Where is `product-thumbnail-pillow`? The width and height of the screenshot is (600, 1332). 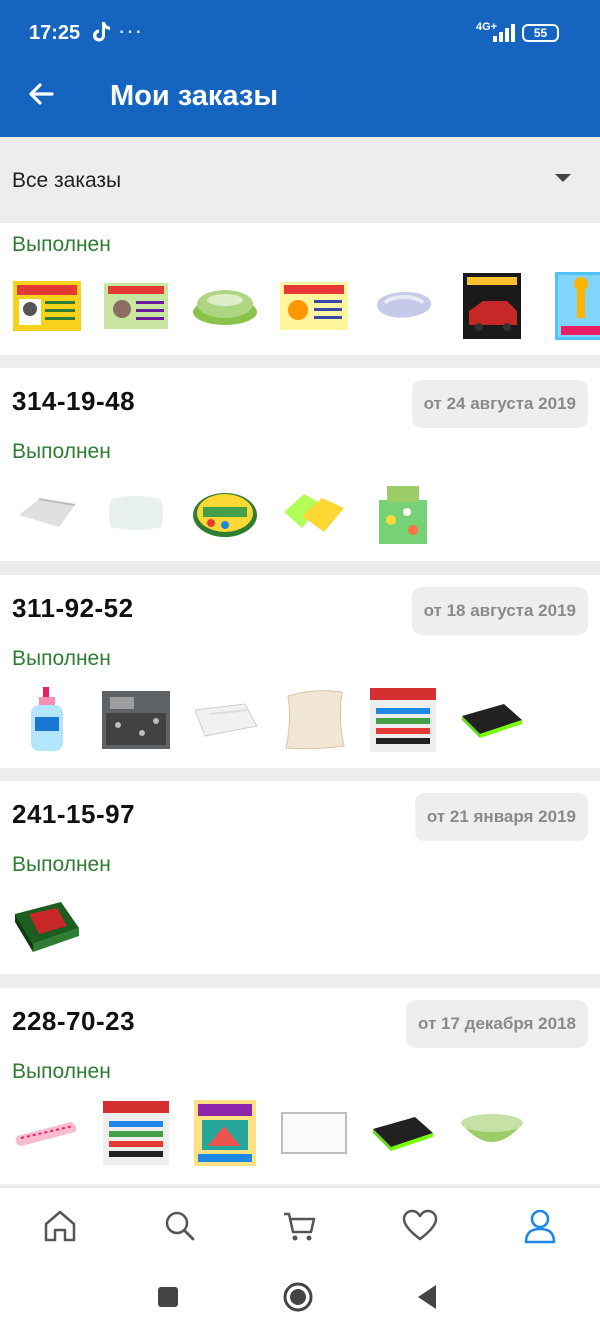
product-thumbnail-pillow is located at coordinates (136, 513).